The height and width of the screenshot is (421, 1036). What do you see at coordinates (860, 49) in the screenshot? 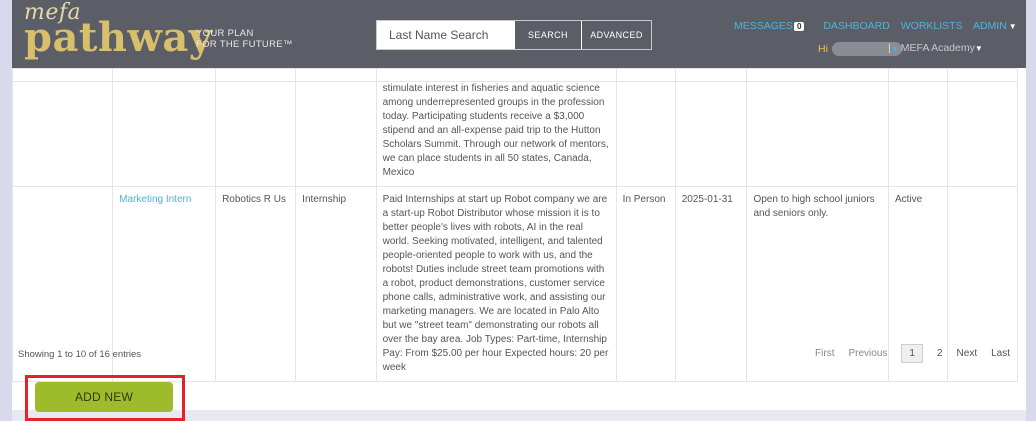
I see `user-greeting: Hi ▼` at bounding box center [860, 49].